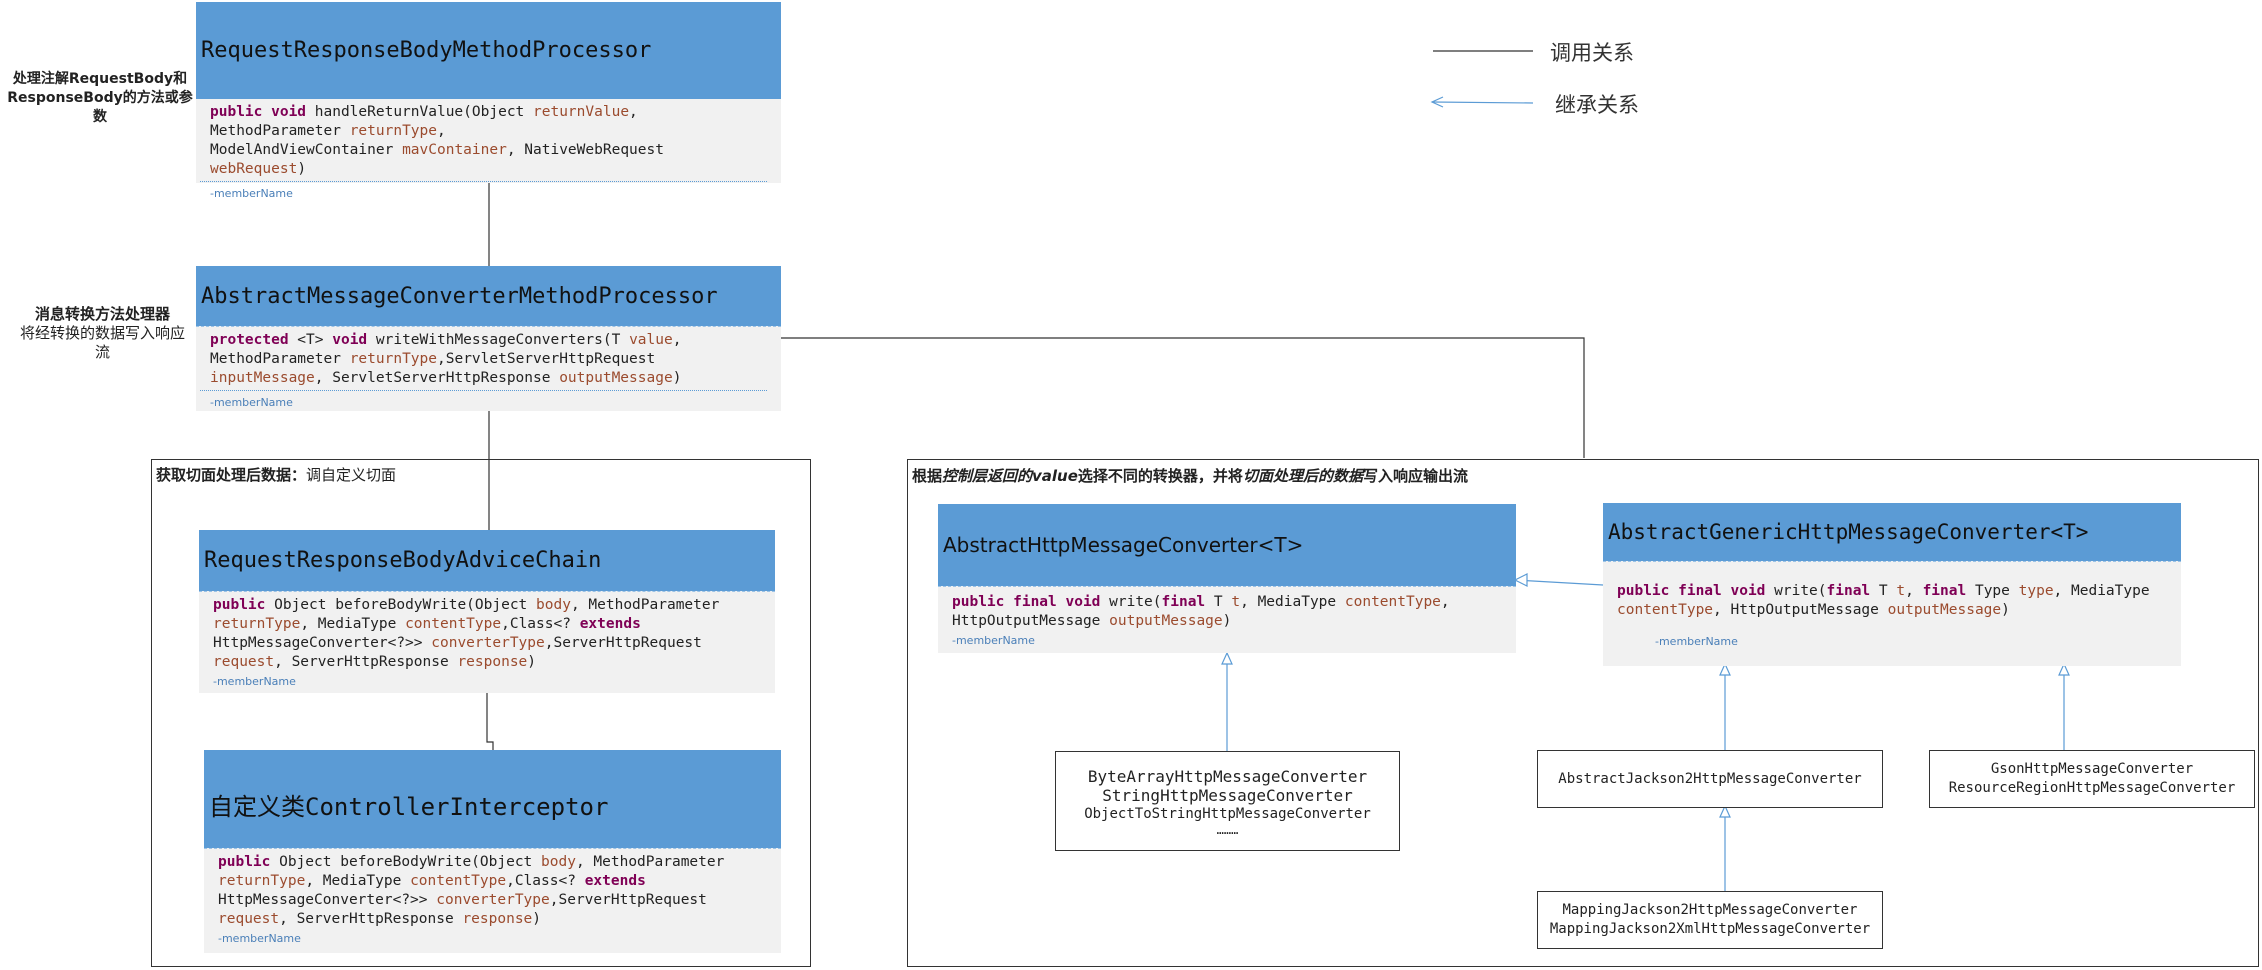 Image resolution: width=2262 pixels, height=970 pixels. Describe the element at coordinates (927, 476) in the screenshot. I see `group-converters-title-part1: 根据` at that location.